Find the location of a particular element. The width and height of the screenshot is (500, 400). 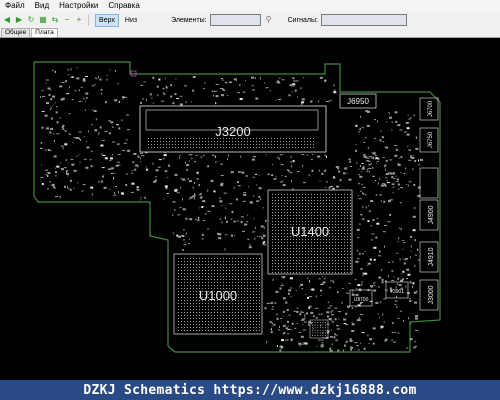

menu-help: Справка is located at coordinates (123, 6).